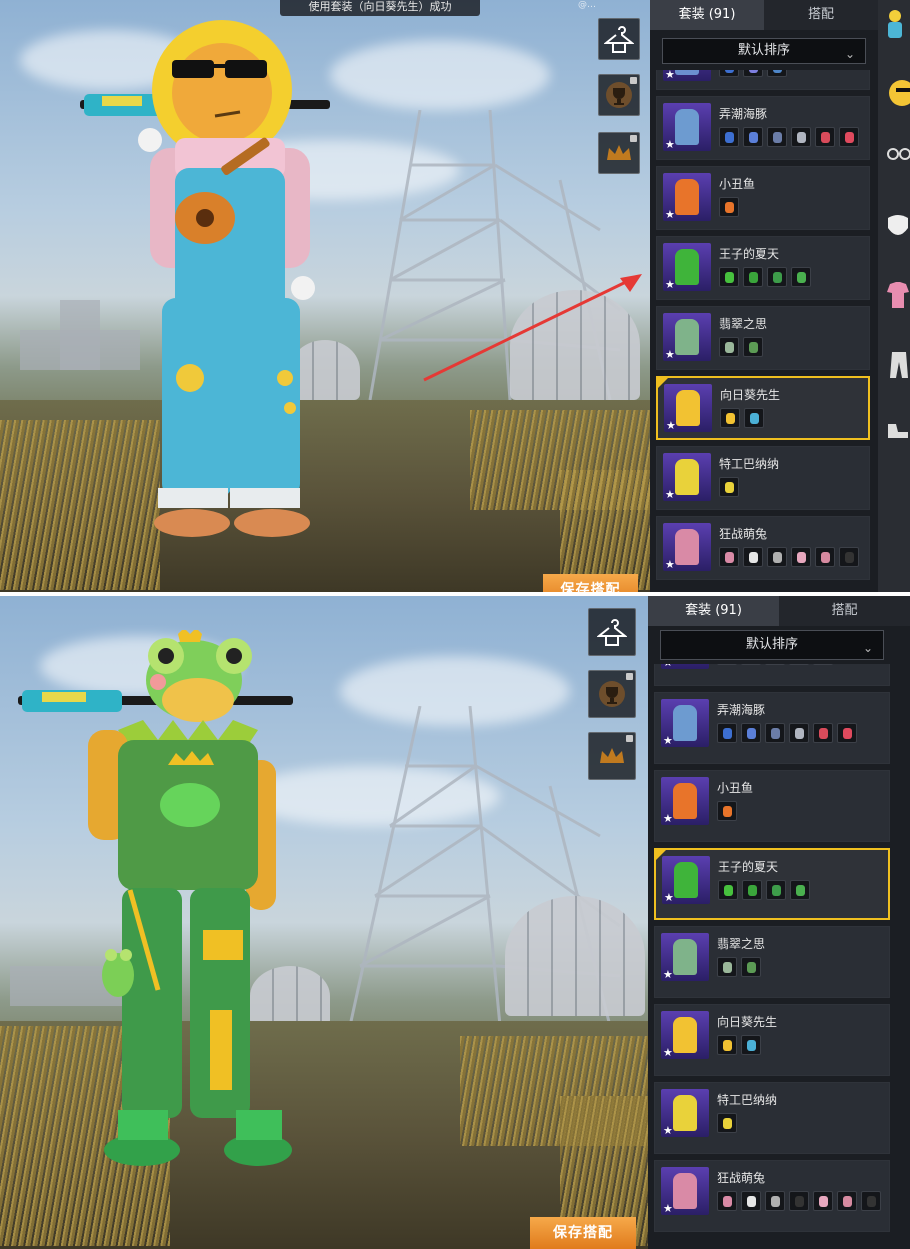  What do you see at coordinates (898, 154) in the screenshot?
I see `glasses-icon` at bounding box center [898, 154].